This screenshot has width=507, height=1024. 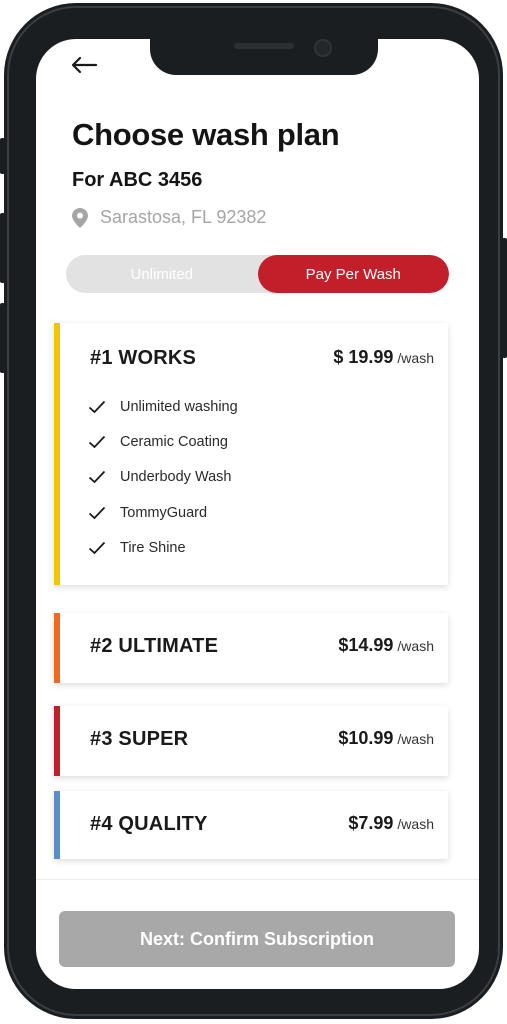 What do you see at coordinates (176, 477) in the screenshot?
I see `feature-label: Underbody Wash` at bounding box center [176, 477].